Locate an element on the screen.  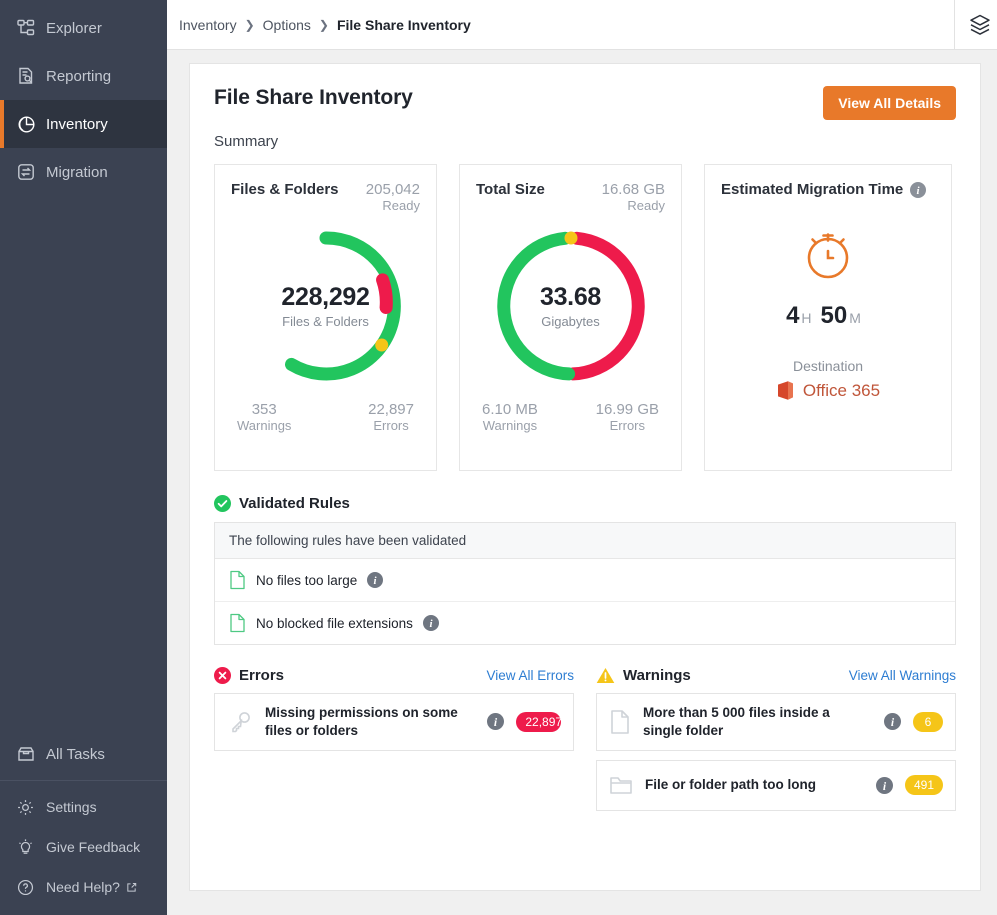
sidebar-item-label: Explorer is located at coordinates (74, 28).